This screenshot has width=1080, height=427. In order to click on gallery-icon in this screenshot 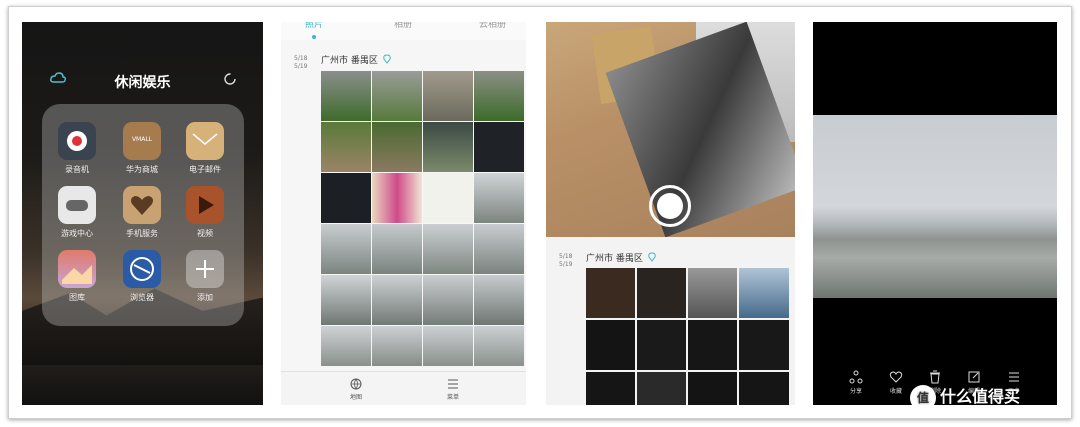, I will do `click(77, 269)`.